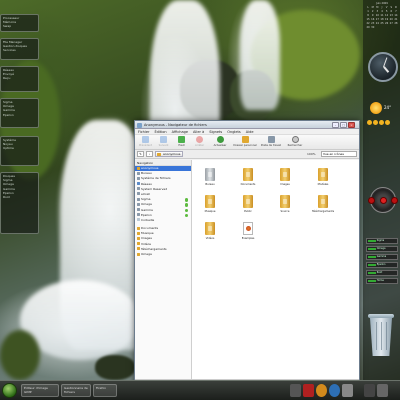  Describe the element at coordinates (234, 131) in the screenshot. I see `menu-tabs: Onglets` at that location.